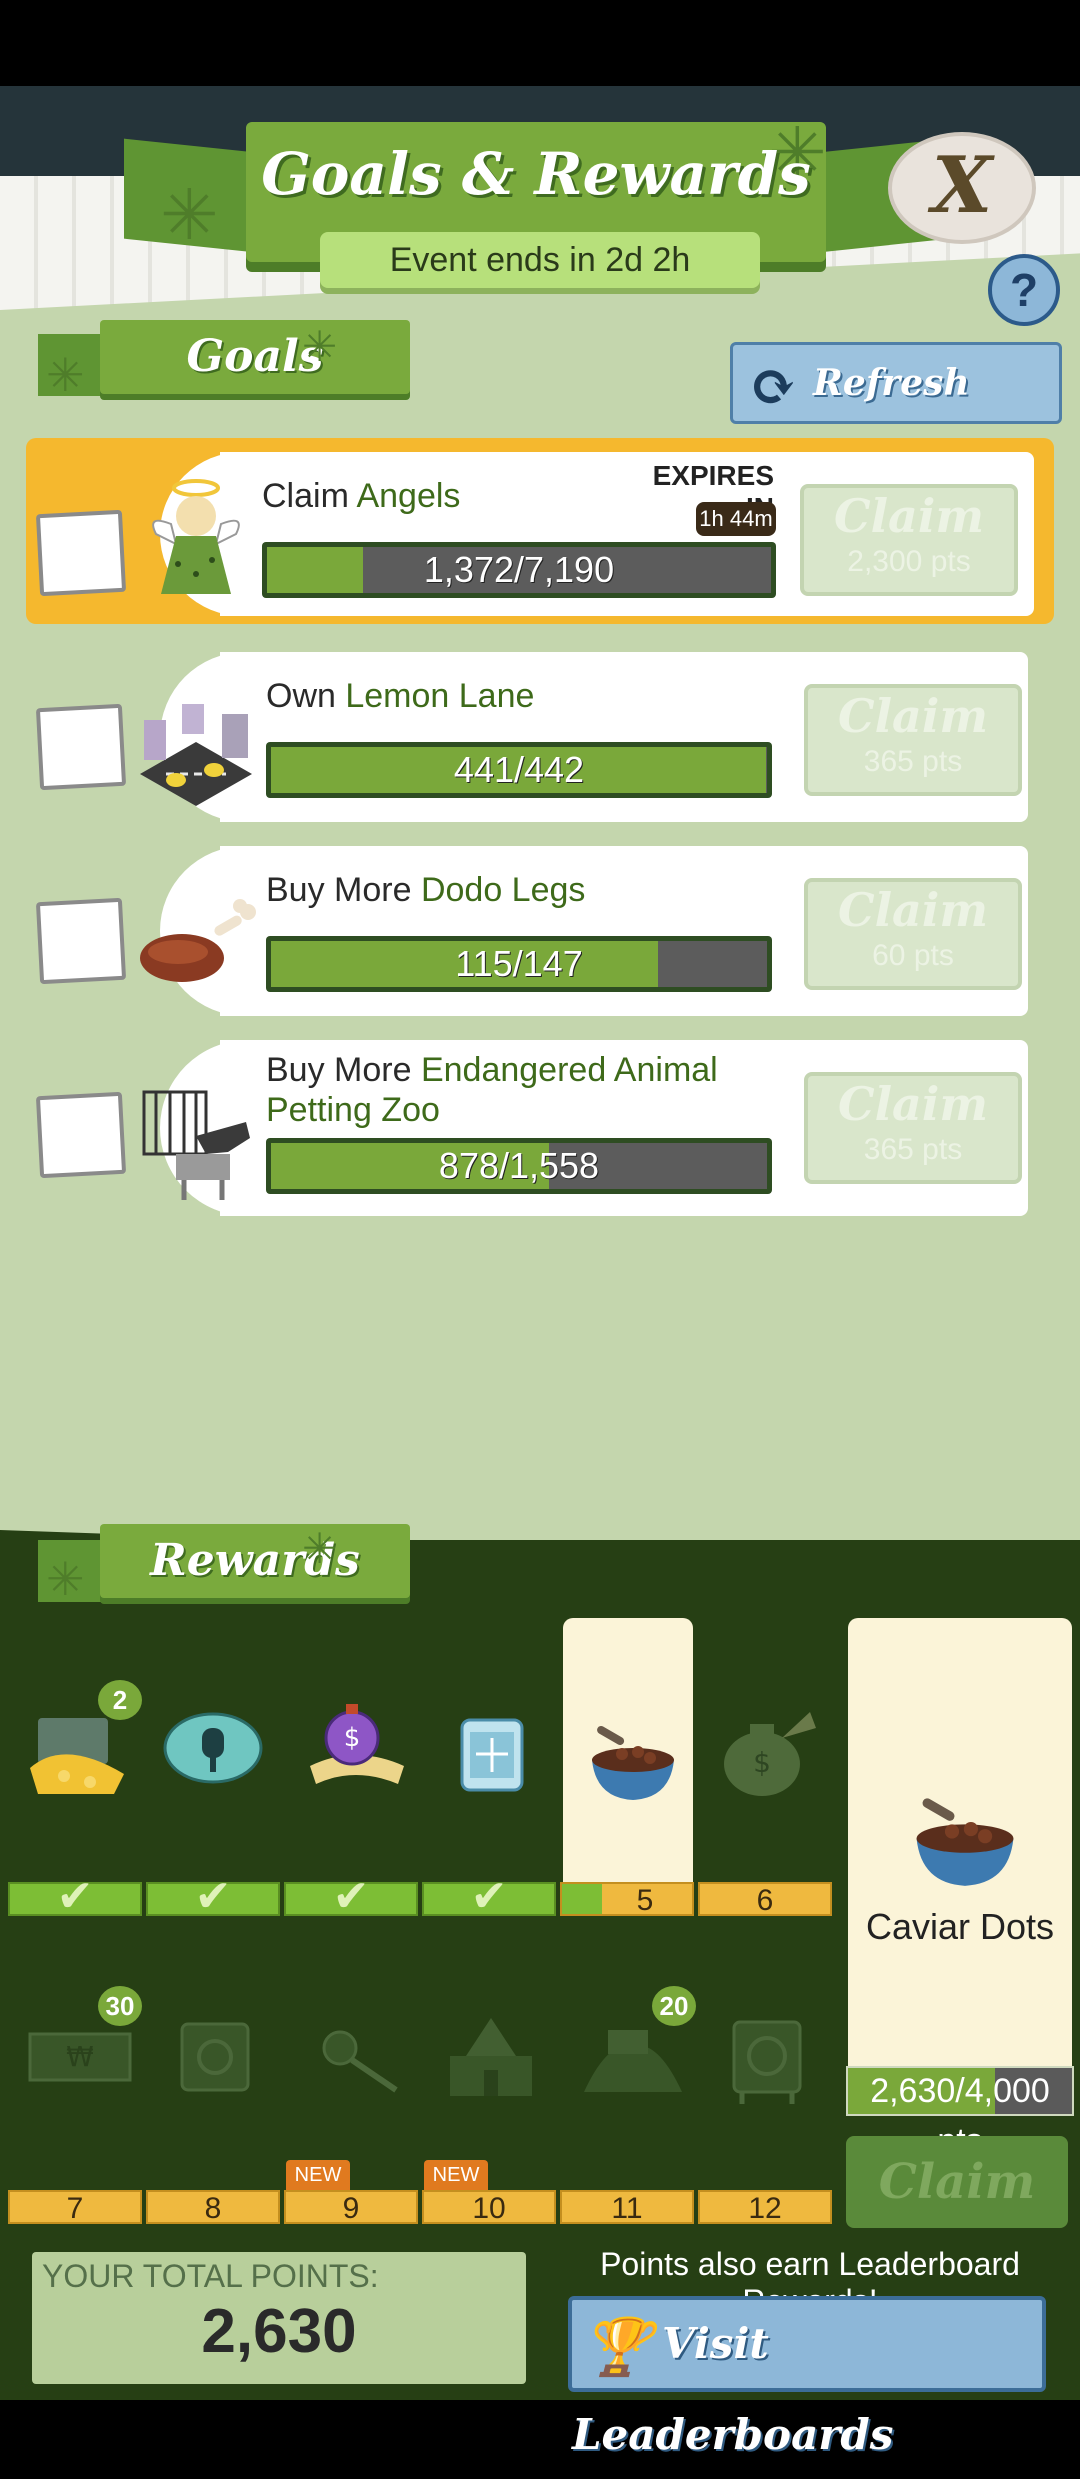  I want to click on reward-count-badge: 20, so click(674, 2006).